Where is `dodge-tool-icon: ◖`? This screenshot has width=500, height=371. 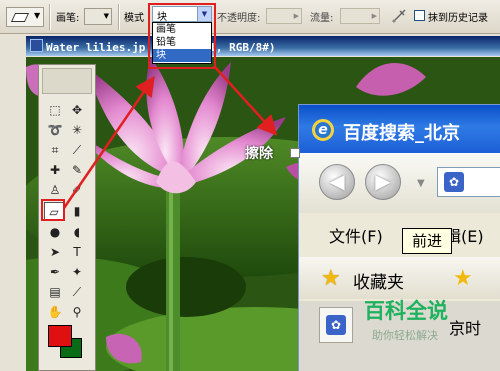
dodge-tool-icon: ◖ is located at coordinates (77, 232).